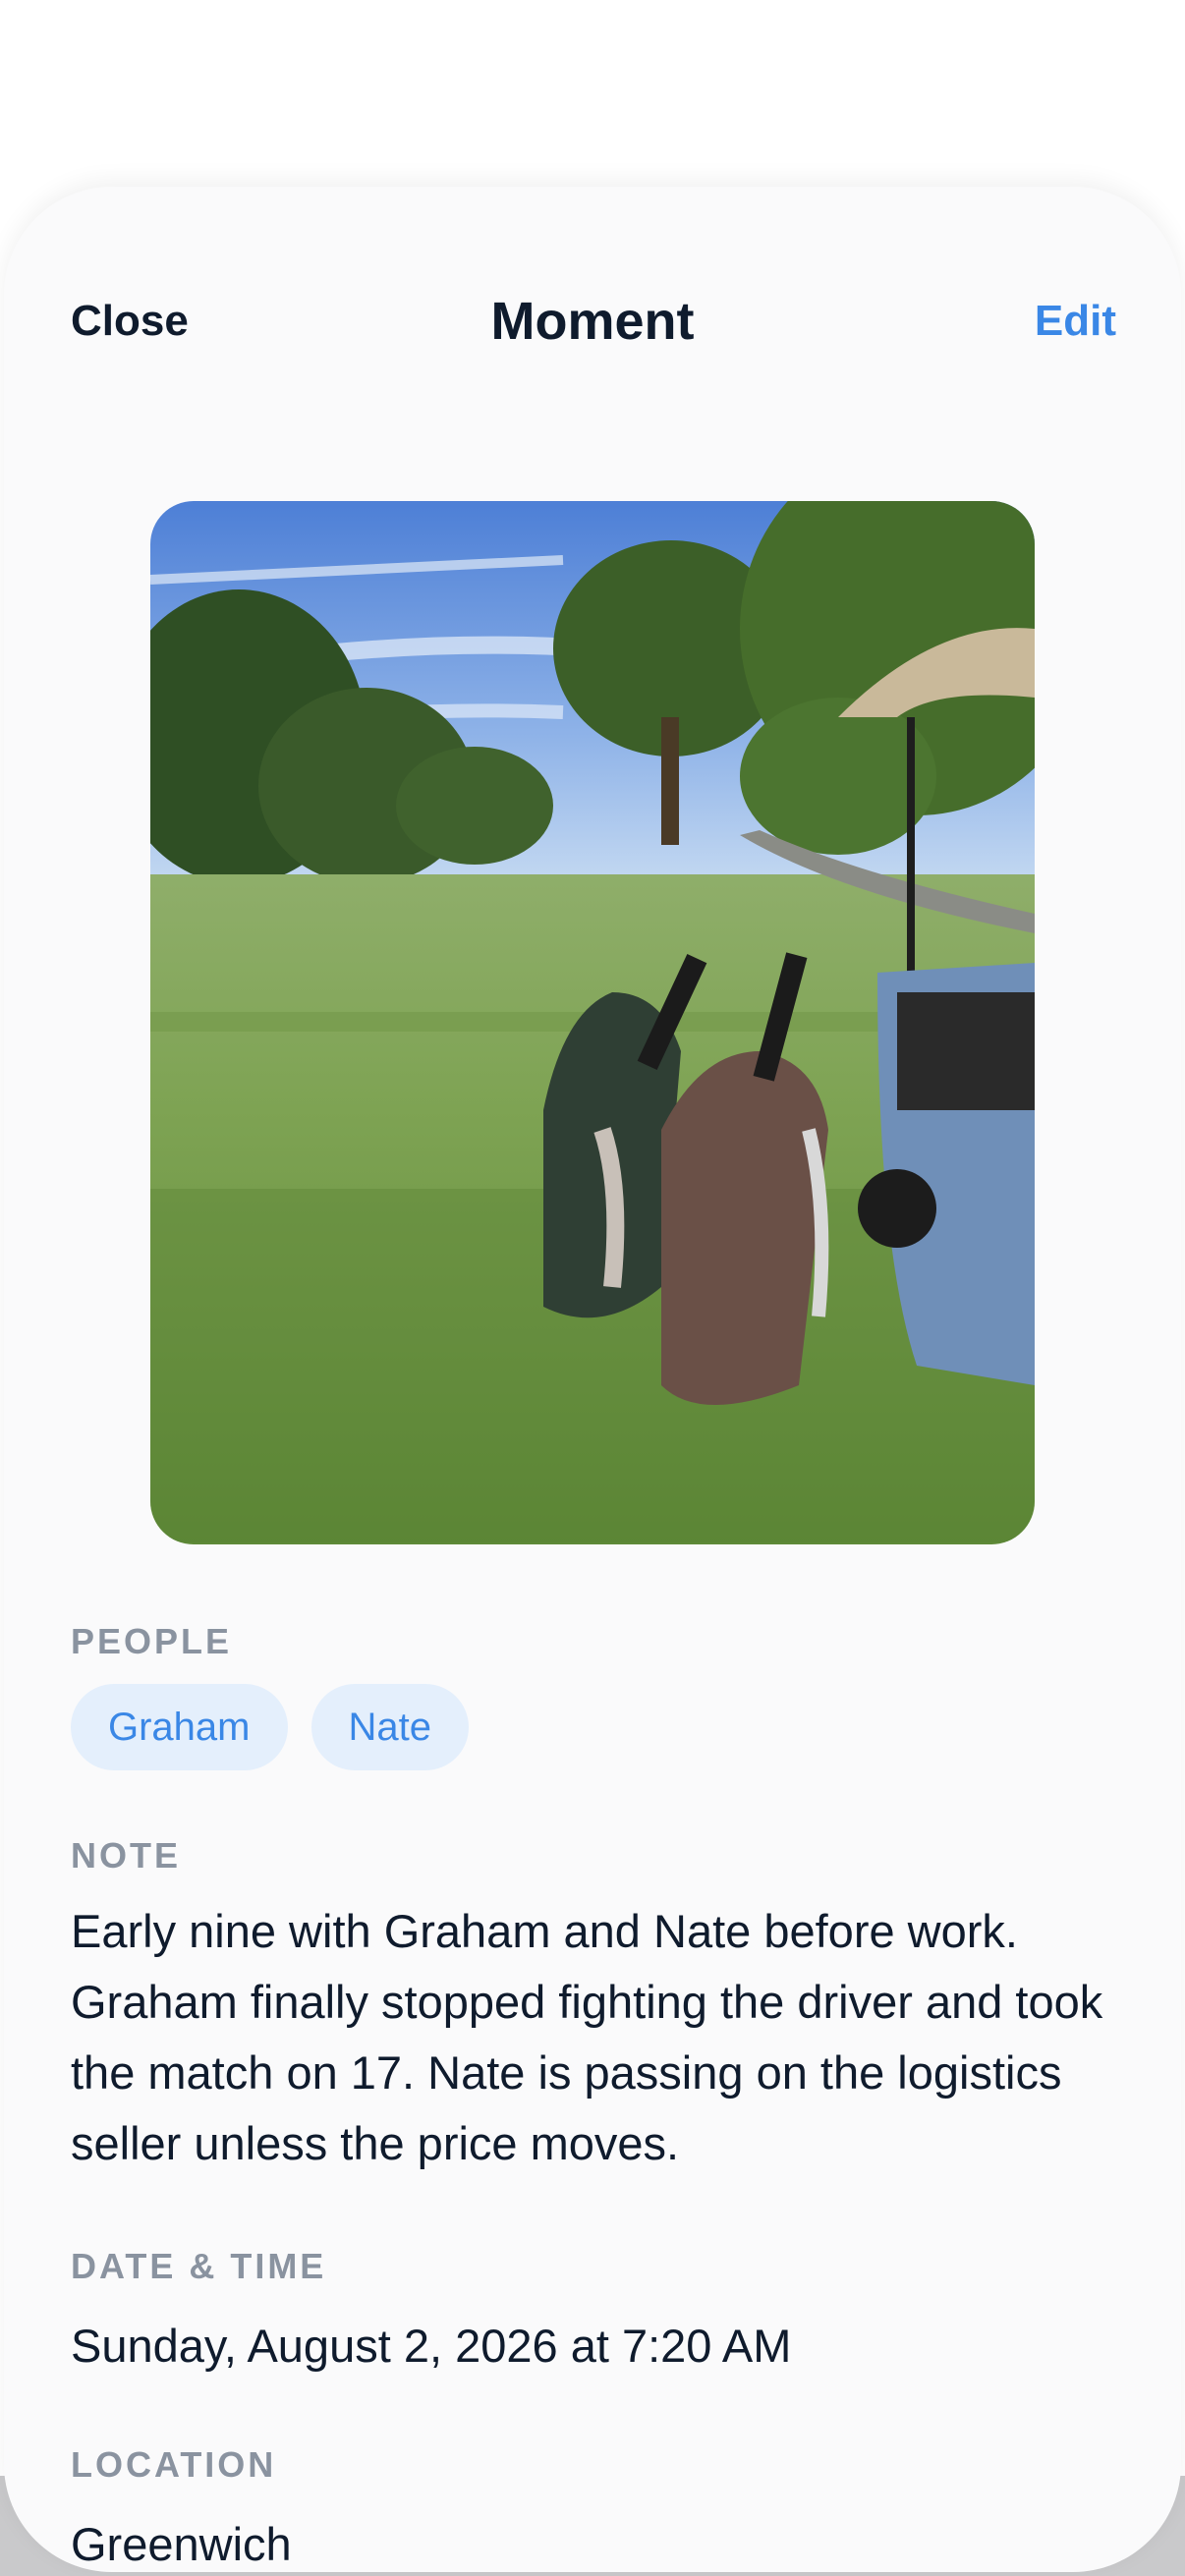  What do you see at coordinates (182, 2544) in the screenshot?
I see `location-value: Greenwich` at bounding box center [182, 2544].